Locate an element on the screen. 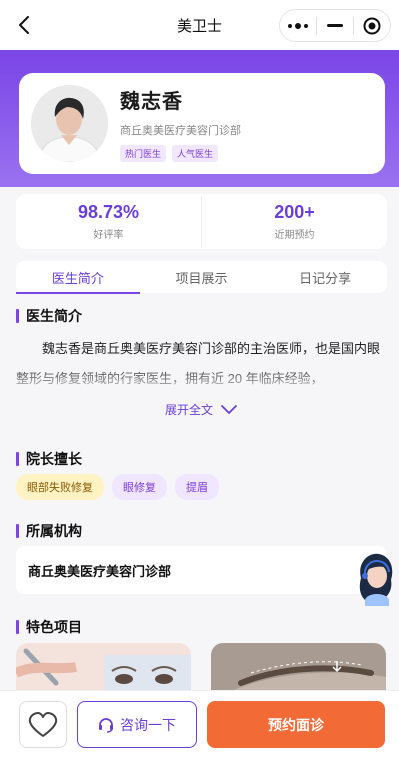 The image size is (399, 757). chevron-down-icon is located at coordinates (229, 409).